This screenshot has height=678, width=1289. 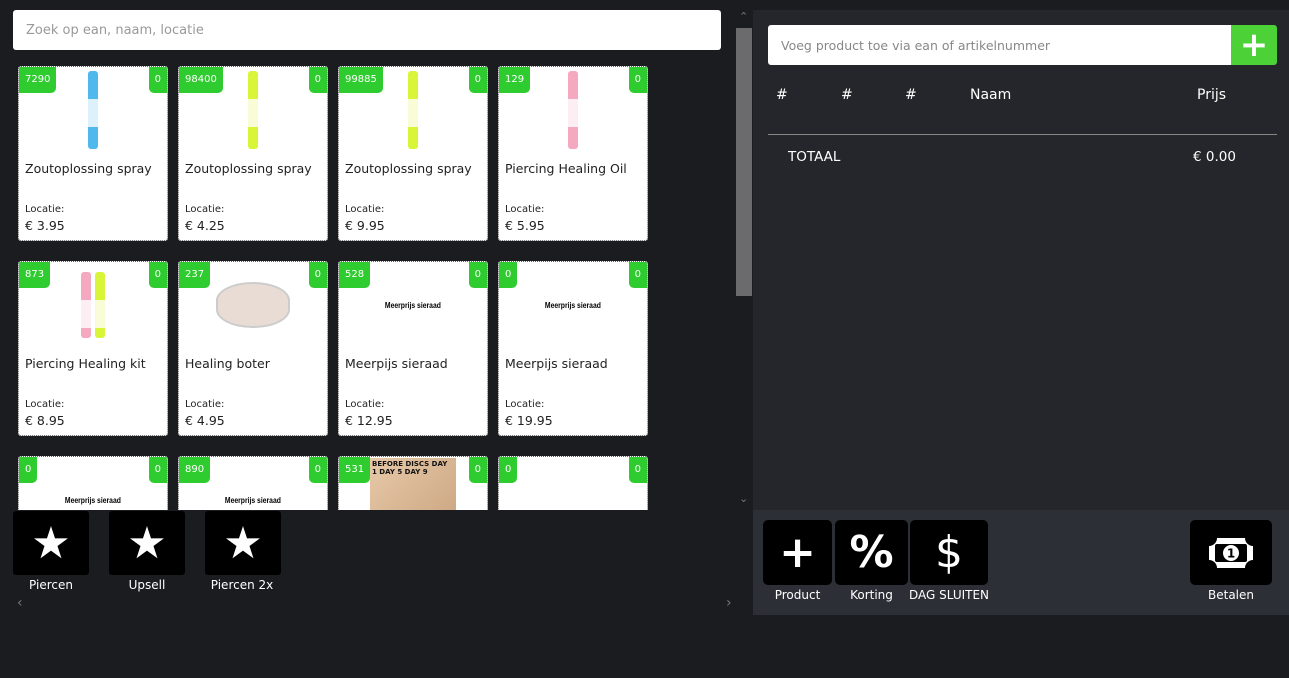 I want to click on column-header-prijs: Prijs, so click(x=1212, y=95).